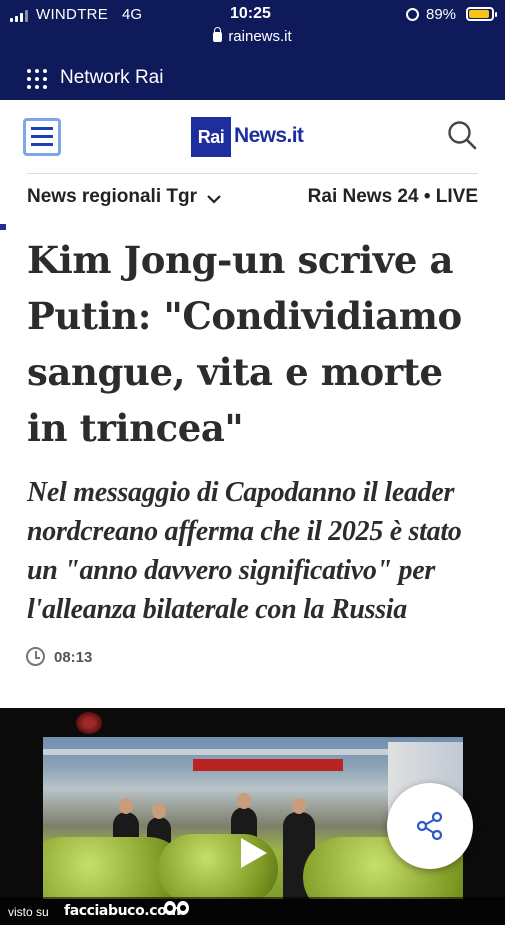  What do you see at coordinates (441, 14) in the screenshot?
I see `battery-percent: 89%` at bounding box center [441, 14].